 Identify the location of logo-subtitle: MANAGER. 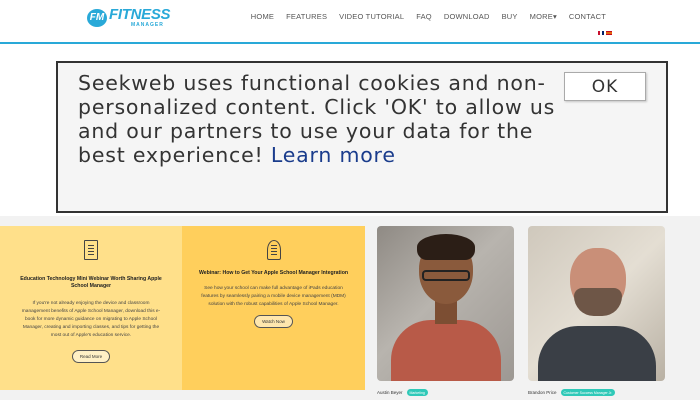
(147, 25).